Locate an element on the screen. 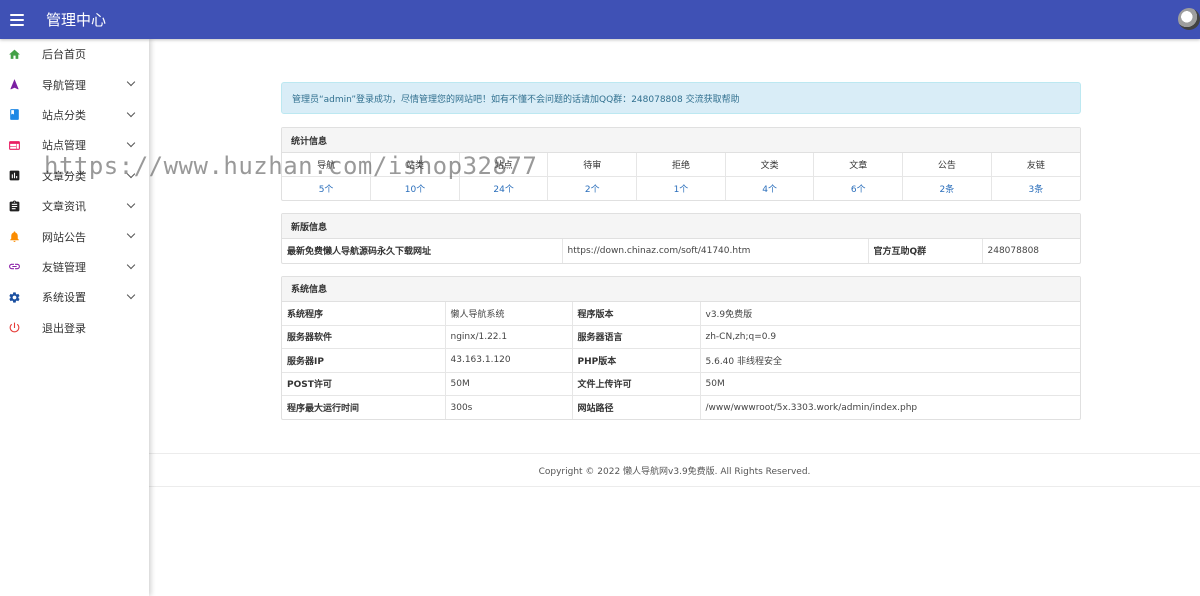 Image resolution: width=1200 pixels, height=596 pixels. system-key: 程序最大运行时间 is located at coordinates (364, 407).